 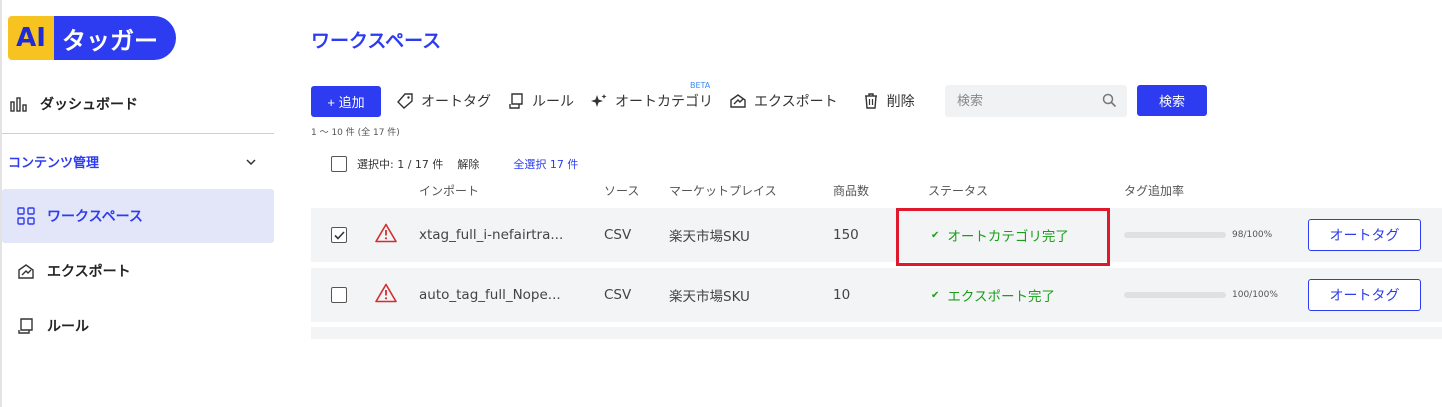 What do you see at coordinates (1109, 102) in the screenshot?
I see `search-icon` at bounding box center [1109, 102].